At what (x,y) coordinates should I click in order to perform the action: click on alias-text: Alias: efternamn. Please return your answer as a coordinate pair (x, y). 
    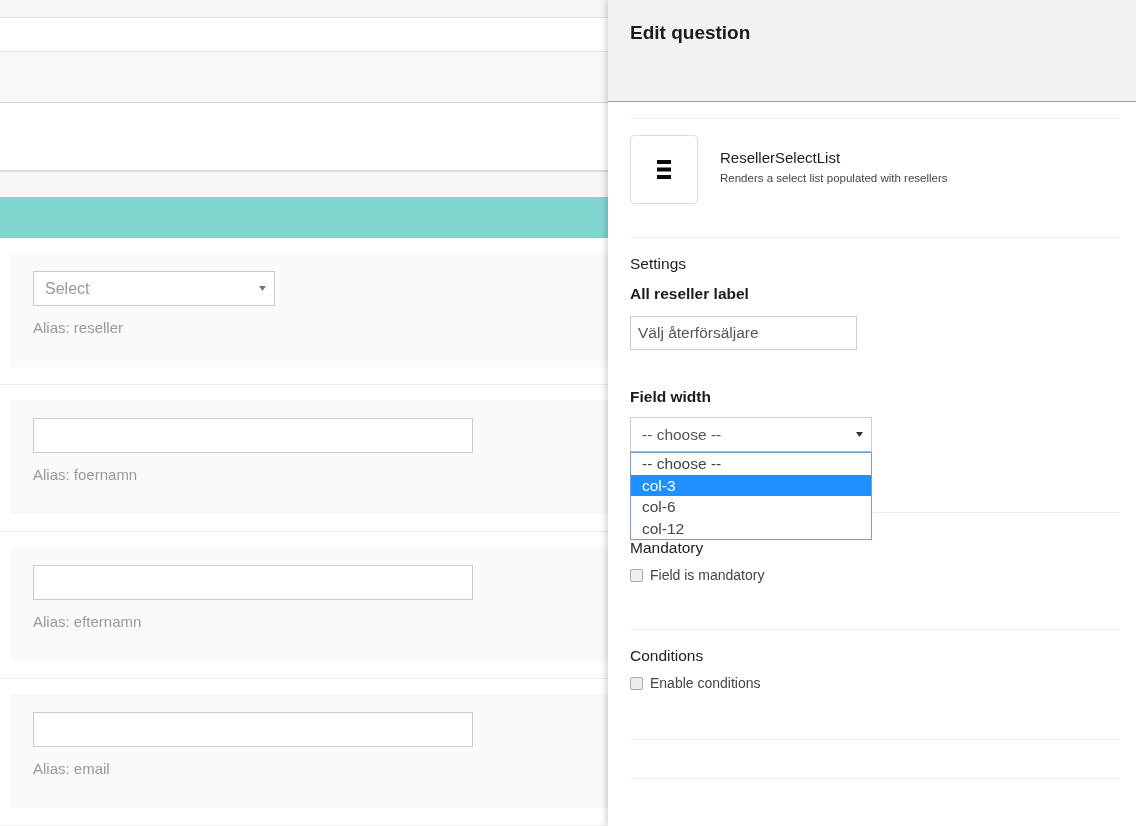
    Looking at the image, I should click on (88, 621).